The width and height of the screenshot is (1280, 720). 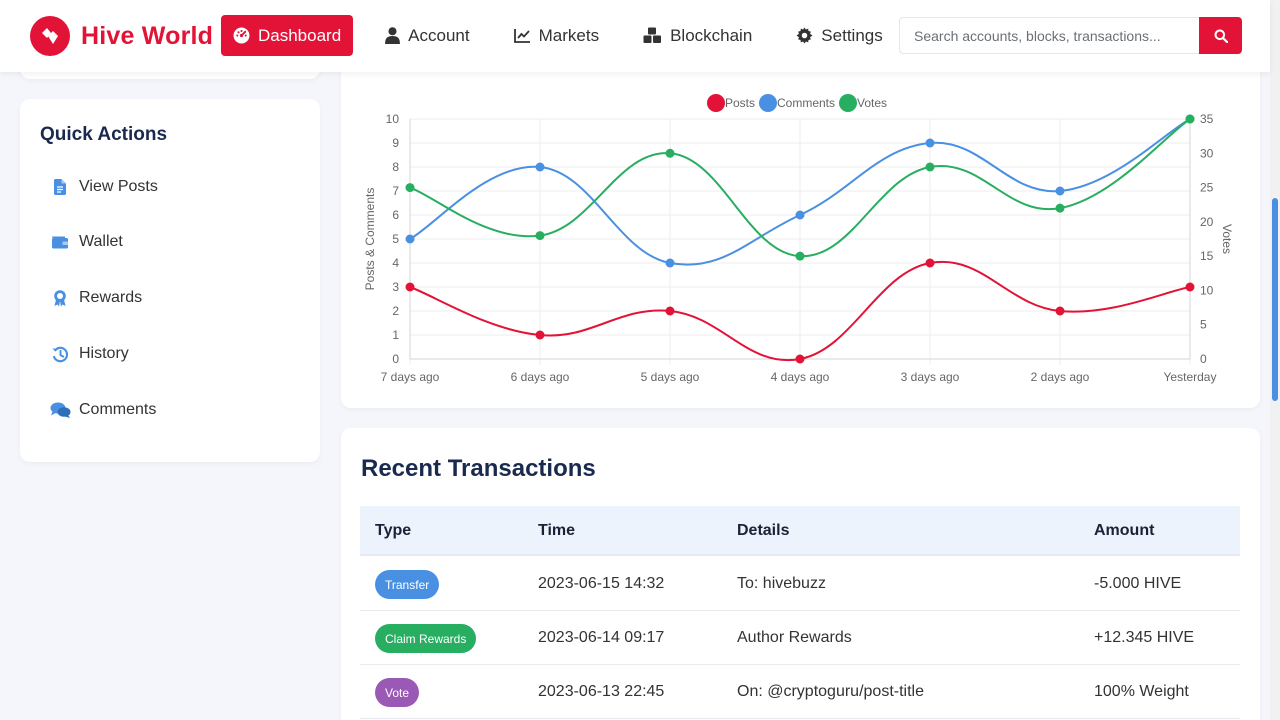 I want to click on quick-action-view-posts: View Posts, so click(x=103, y=187).